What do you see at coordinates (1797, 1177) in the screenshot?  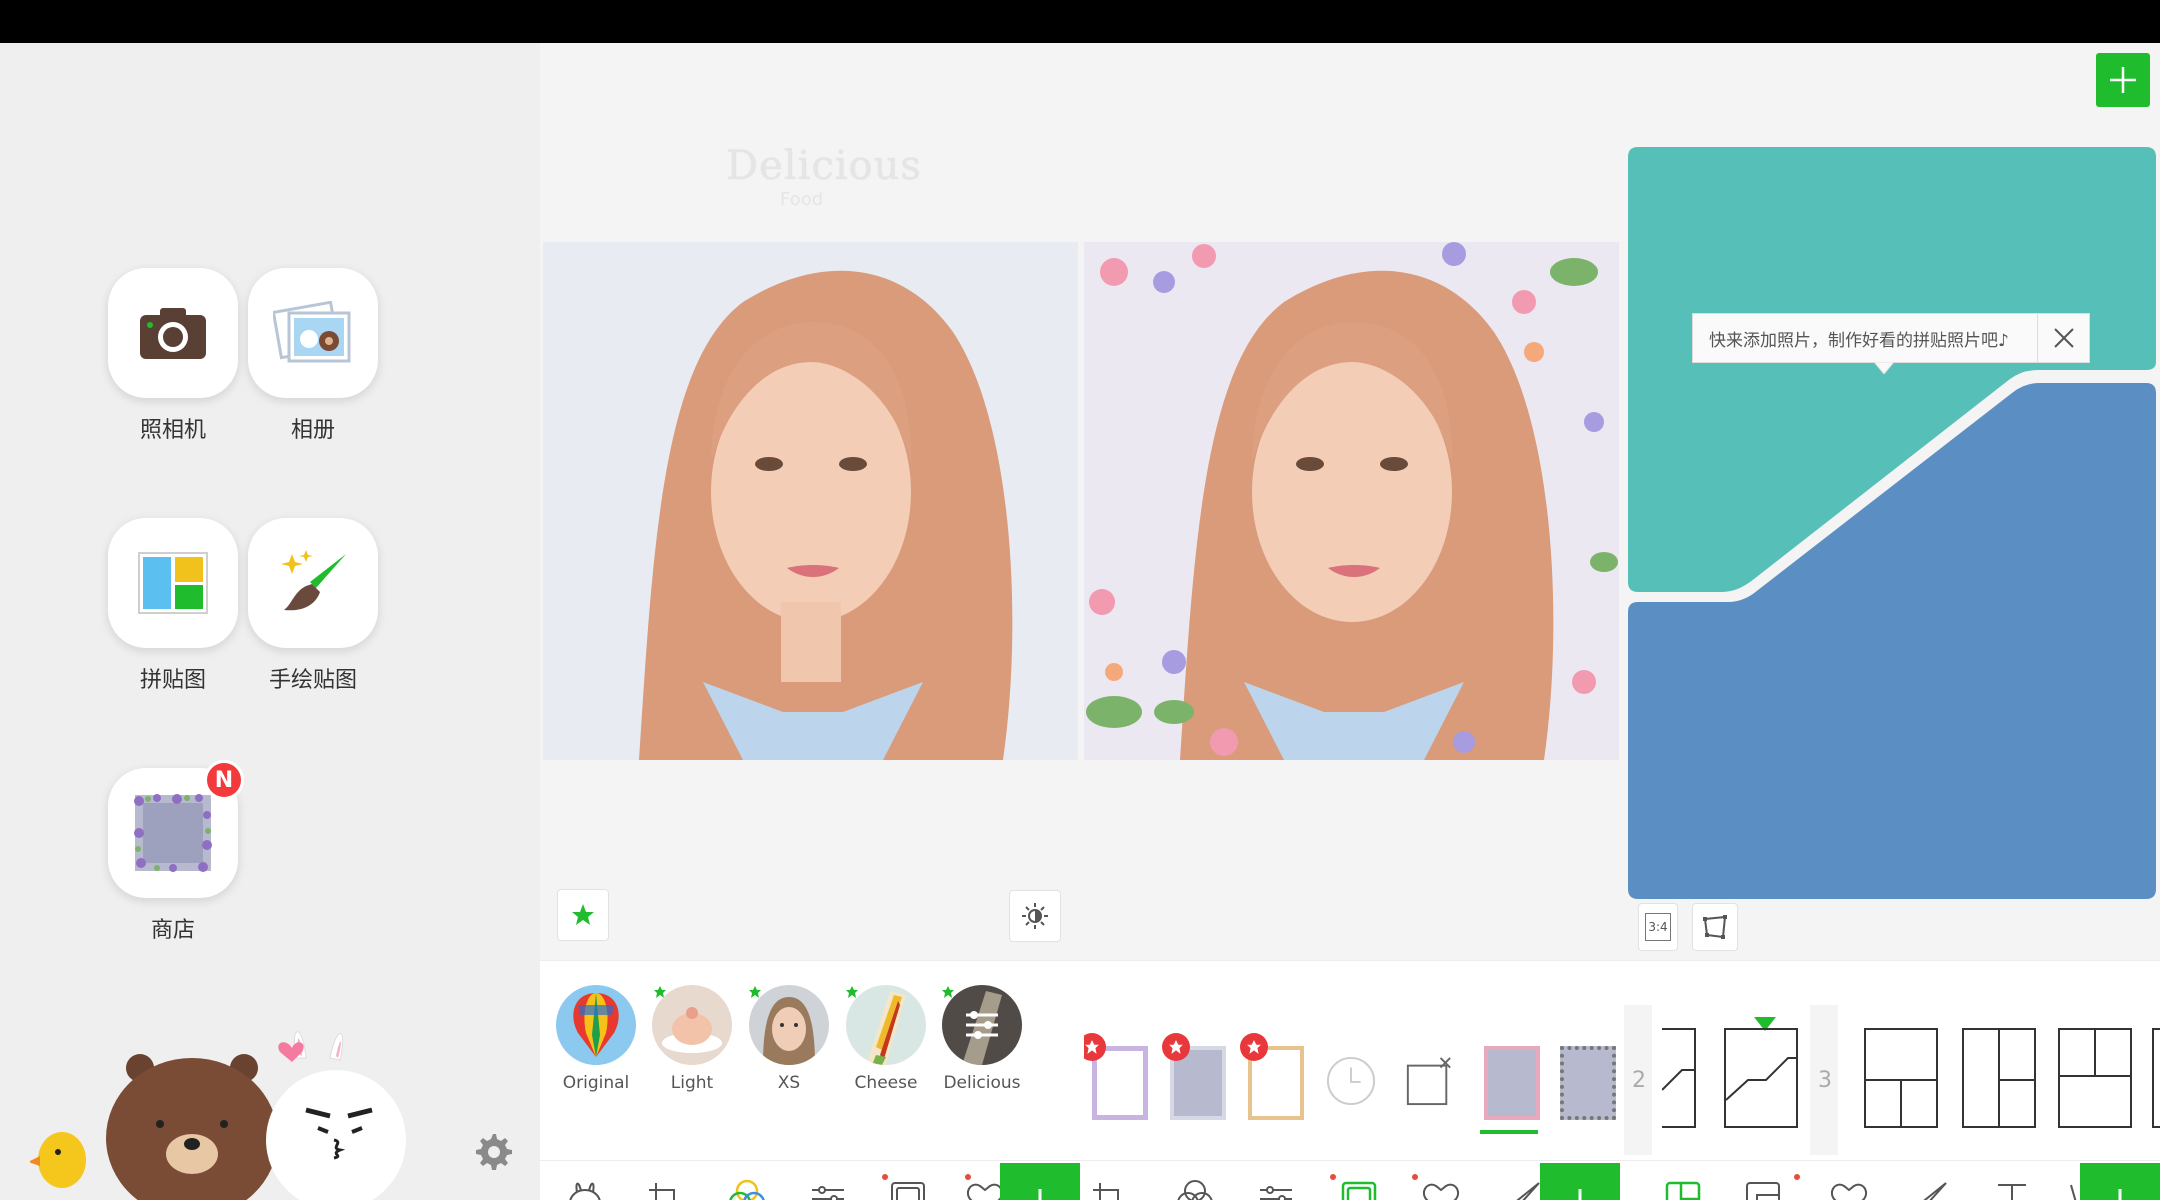 I see `new-dot` at bounding box center [1797, 1177].